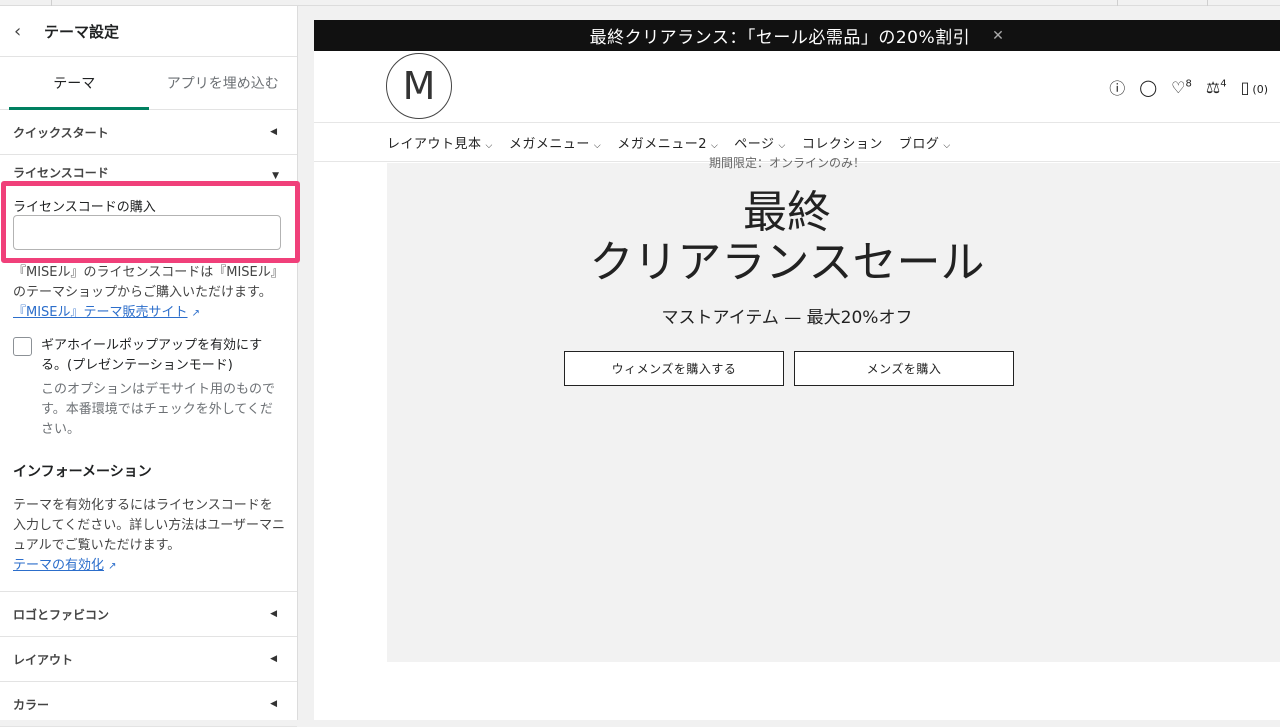 The height and width of the screenshot is (727, 1280). I want to click on hero-title-line2: クリアランスセール, so click(787, 262).